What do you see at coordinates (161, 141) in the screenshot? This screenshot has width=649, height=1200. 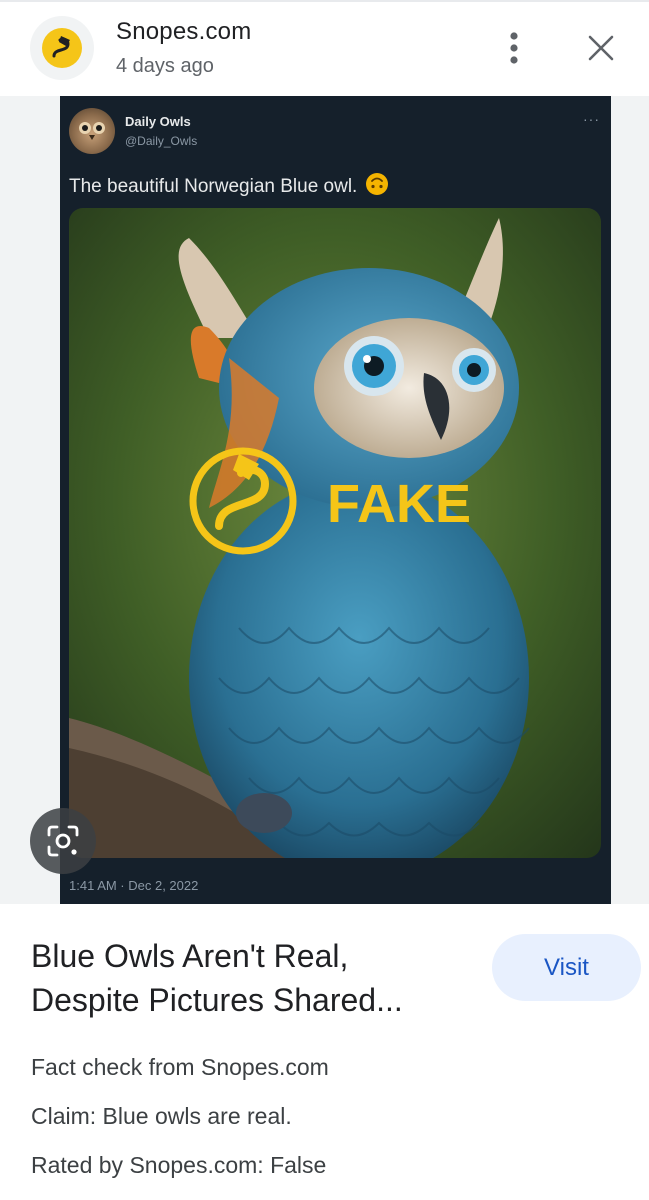 I see `tweet-author-handle: @Daily_Owls` at bounding box center [161, 141].